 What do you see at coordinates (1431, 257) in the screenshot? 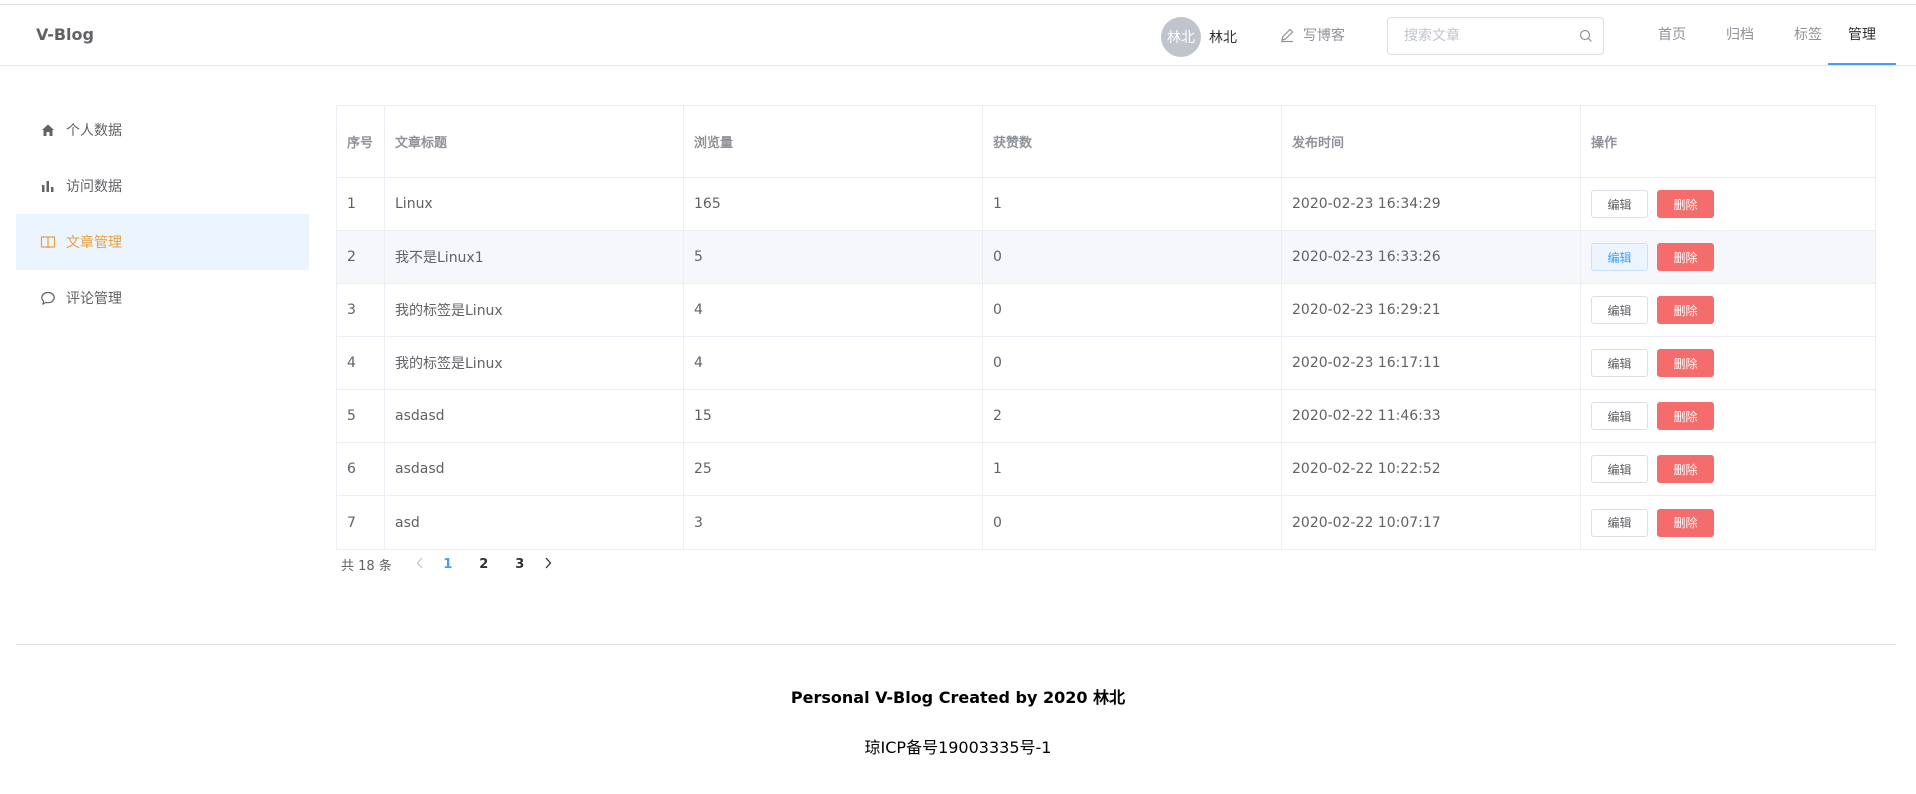
I see `cell-date: 2020-02-23 16:33:26` at bounding box center [1431, 257].